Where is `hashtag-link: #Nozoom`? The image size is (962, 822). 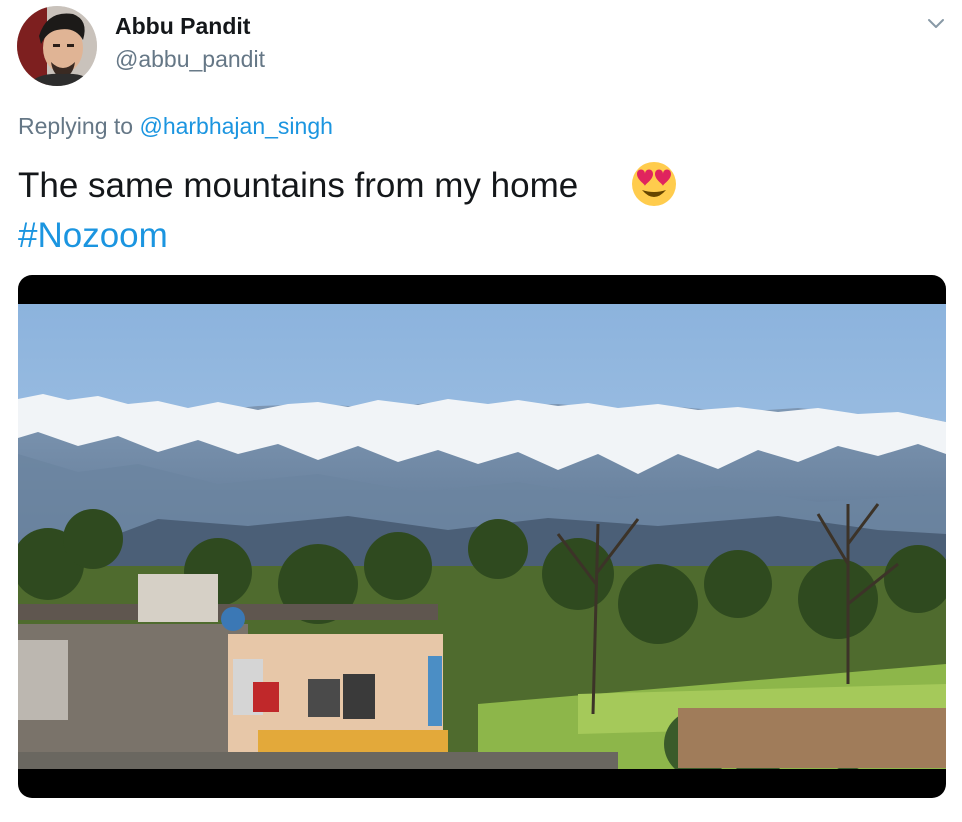 hashtag-link: #Nozoom is located at coordinates (93, 236).